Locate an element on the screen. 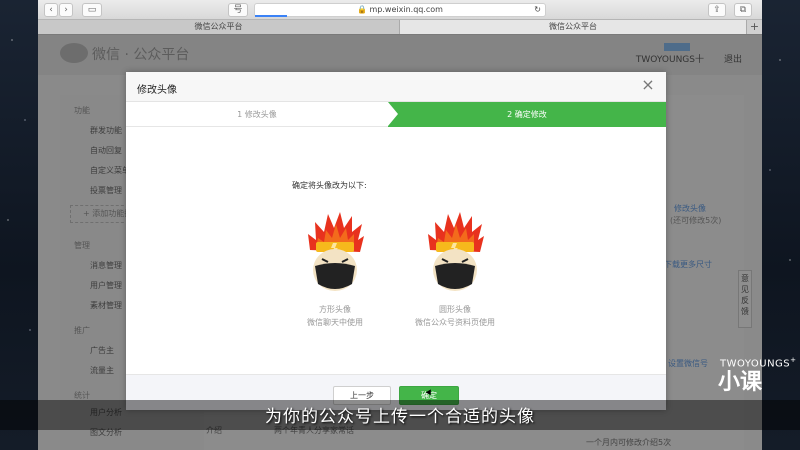 The height and width of the screenshot is (450, 800). sidebar-item-autoreply: 自动回复 is located at coordinates (106, 150).